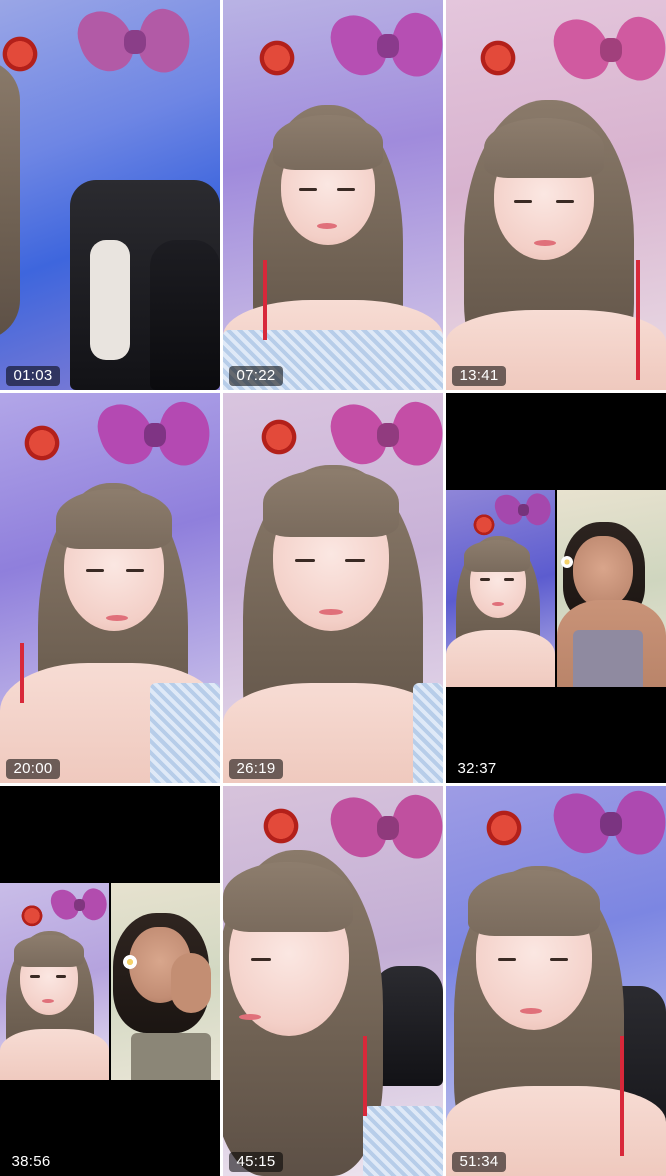 The width and height of the screenshot is (666, 1176). I want to click on video-tile-6: 32:37, so click(556, 588).